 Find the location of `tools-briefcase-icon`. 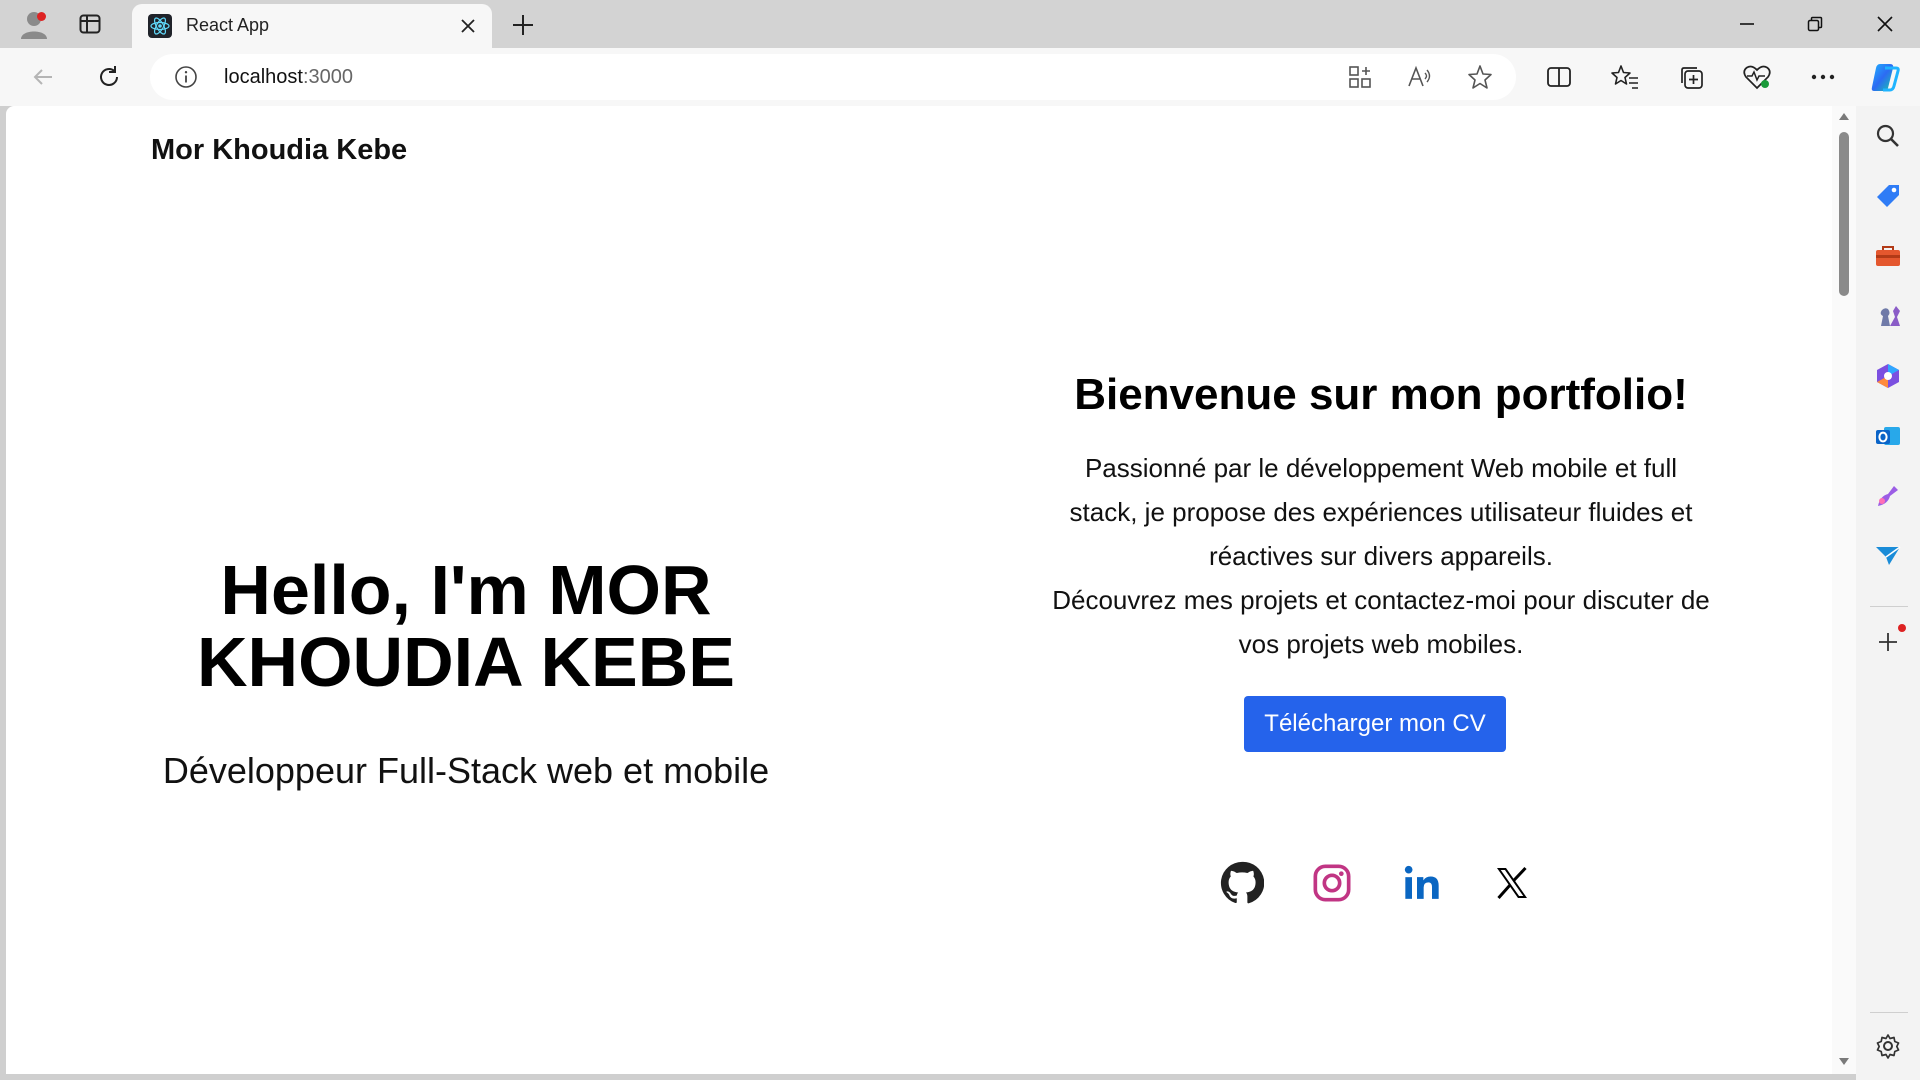

tools-briefcase-icon is located at coordinates (1888, 256).